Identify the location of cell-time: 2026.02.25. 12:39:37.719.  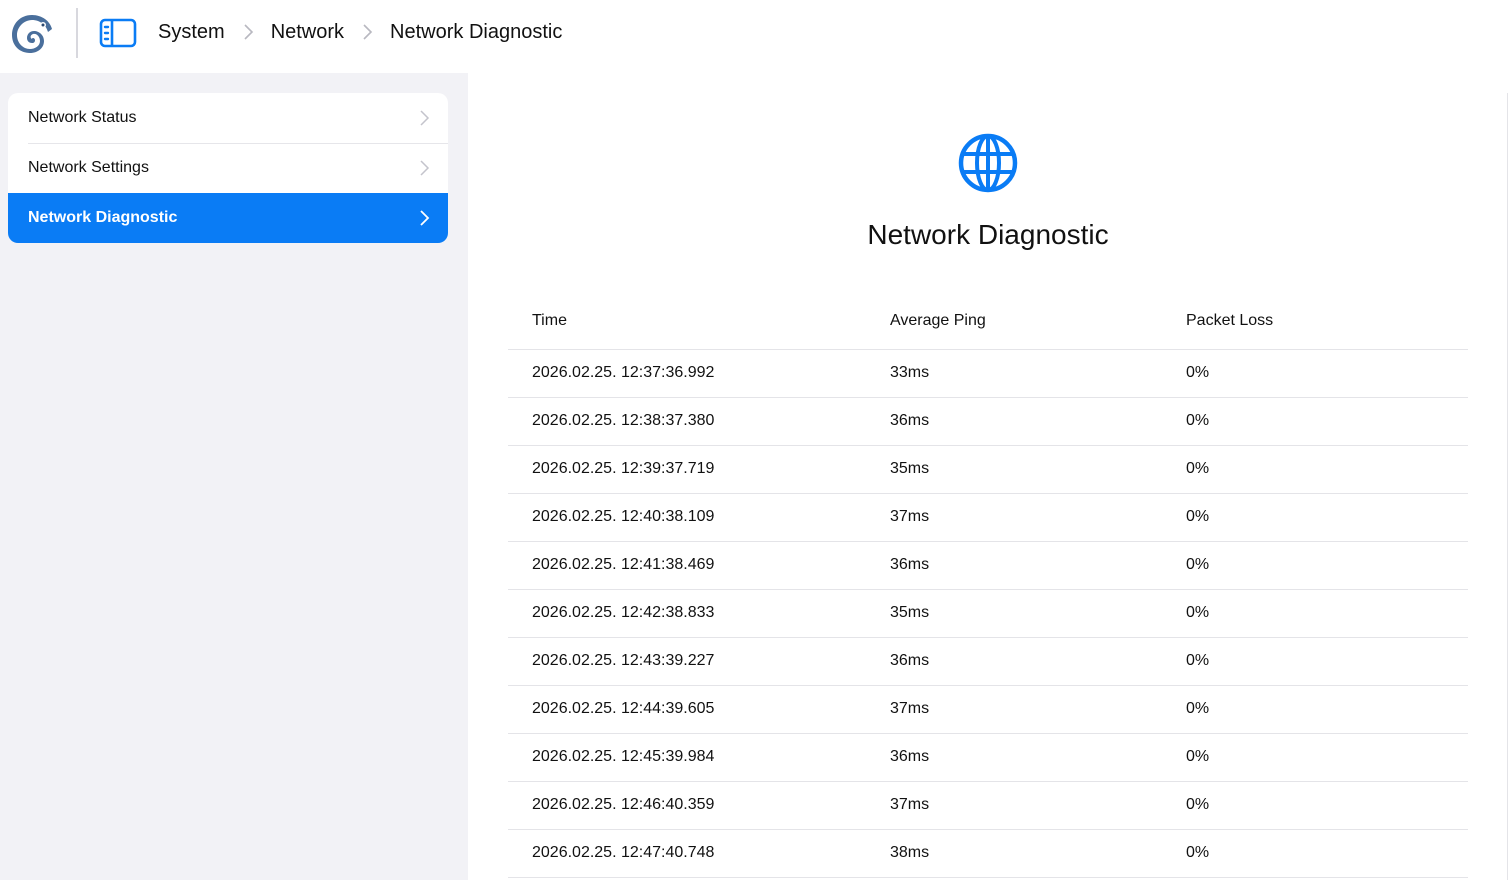
(699, 469).